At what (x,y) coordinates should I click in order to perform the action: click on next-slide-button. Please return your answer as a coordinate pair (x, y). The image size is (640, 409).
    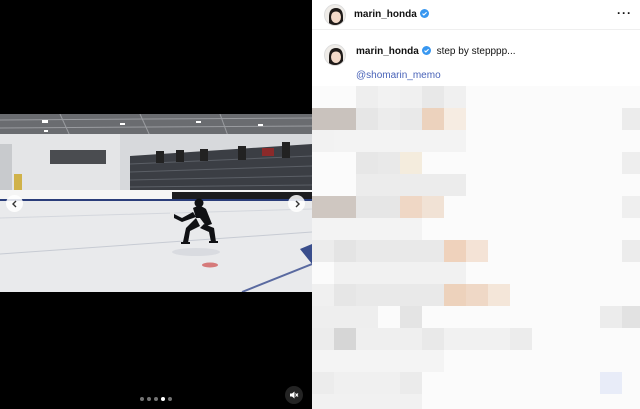
    Looking at the image, I should click on (296, 203).